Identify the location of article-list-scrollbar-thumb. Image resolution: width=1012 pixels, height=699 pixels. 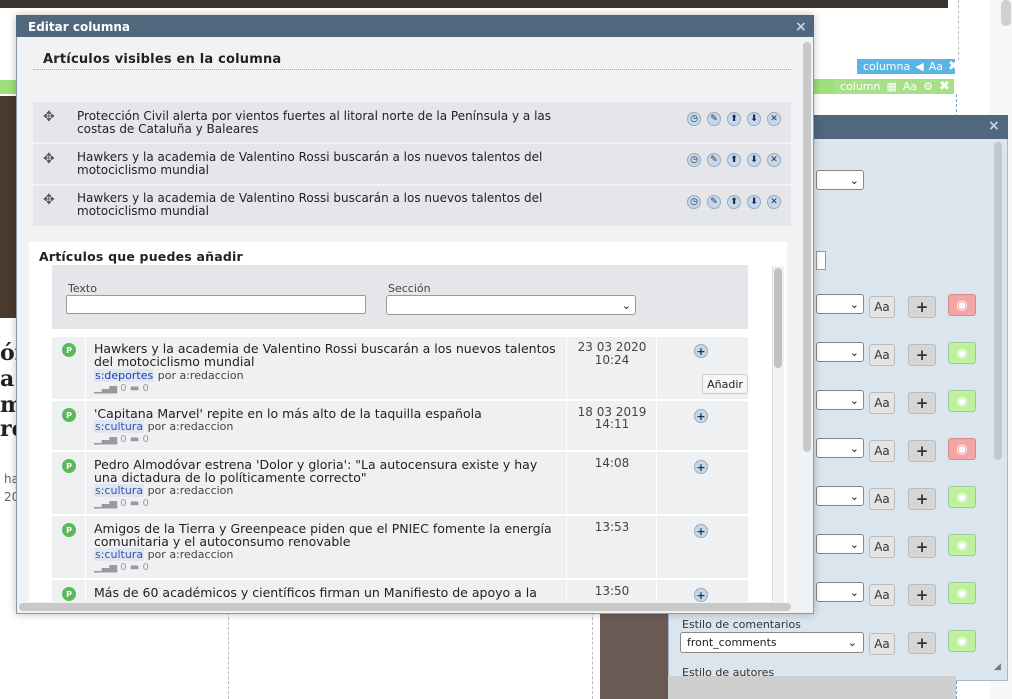
(778, 318).